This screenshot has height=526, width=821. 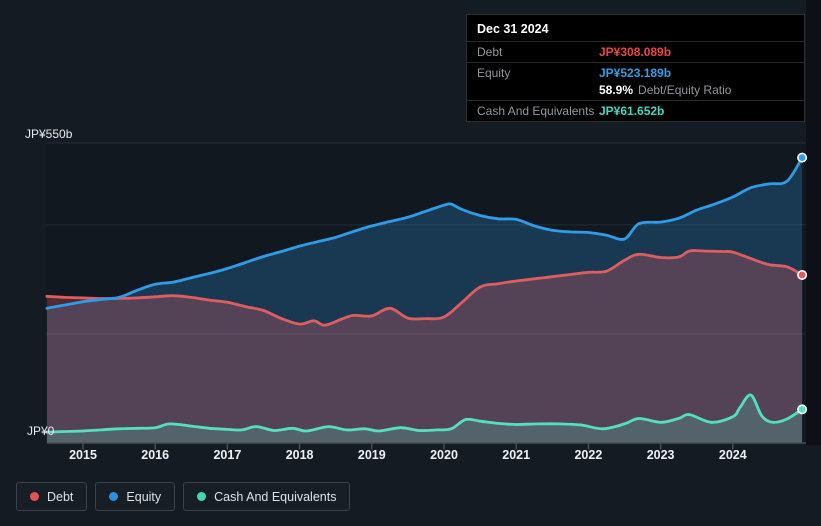 I want to click on tooltip-row-equity: Equity JP¥523.189b, so click(x=635, y=72).